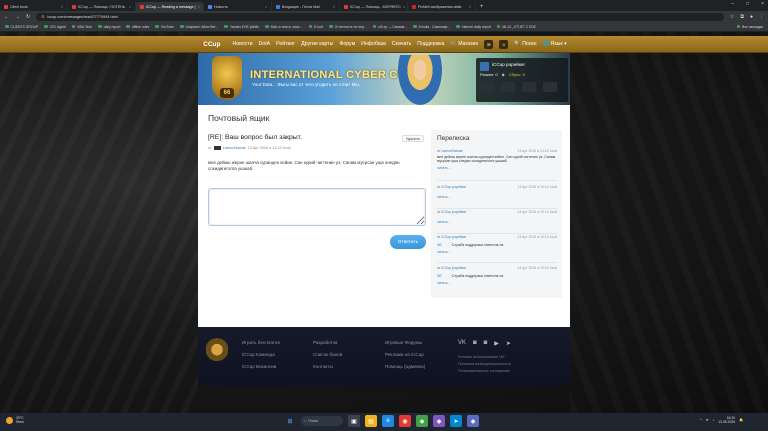 The height and width of the screenshot is (431, 768). Describe the element at coordinates (261, 354) in the screenshot. I see `footer-link: iCCup Команда` at that location.